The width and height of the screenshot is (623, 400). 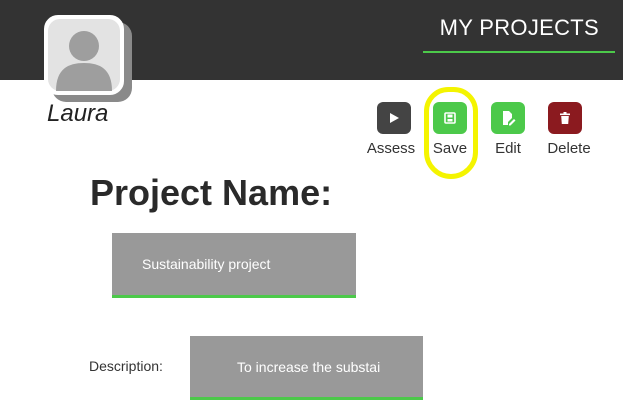 I want to click on trash-icon, so click(x=565, y=118).